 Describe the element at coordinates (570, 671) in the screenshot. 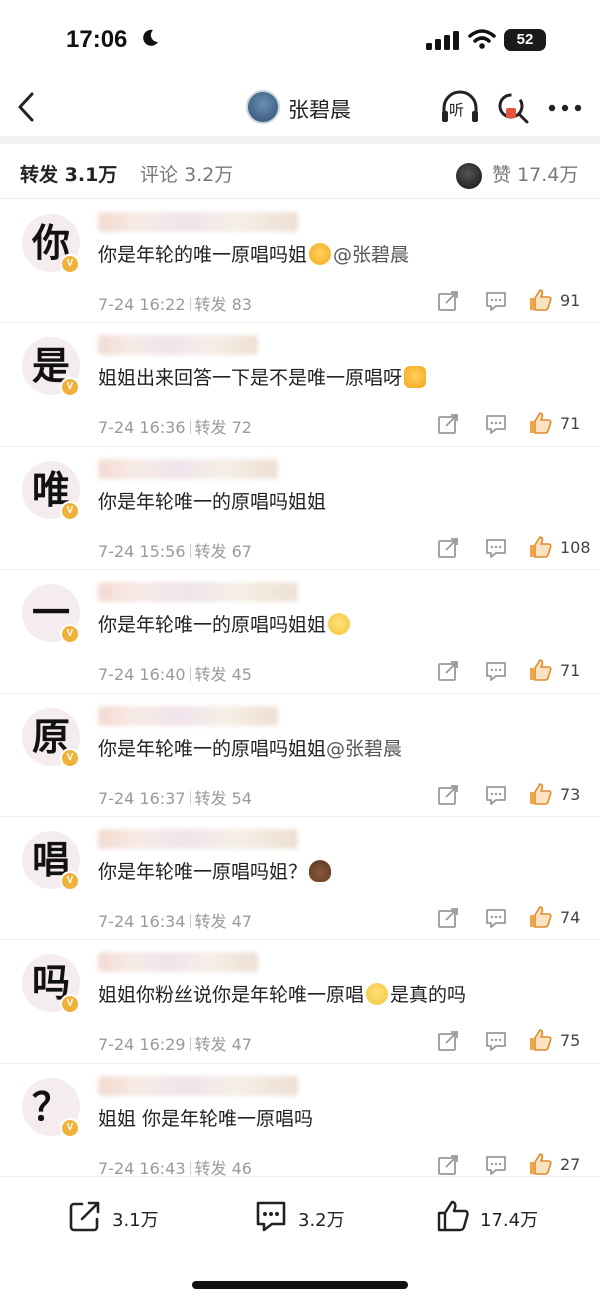

I see `like-count: 71` at that location.